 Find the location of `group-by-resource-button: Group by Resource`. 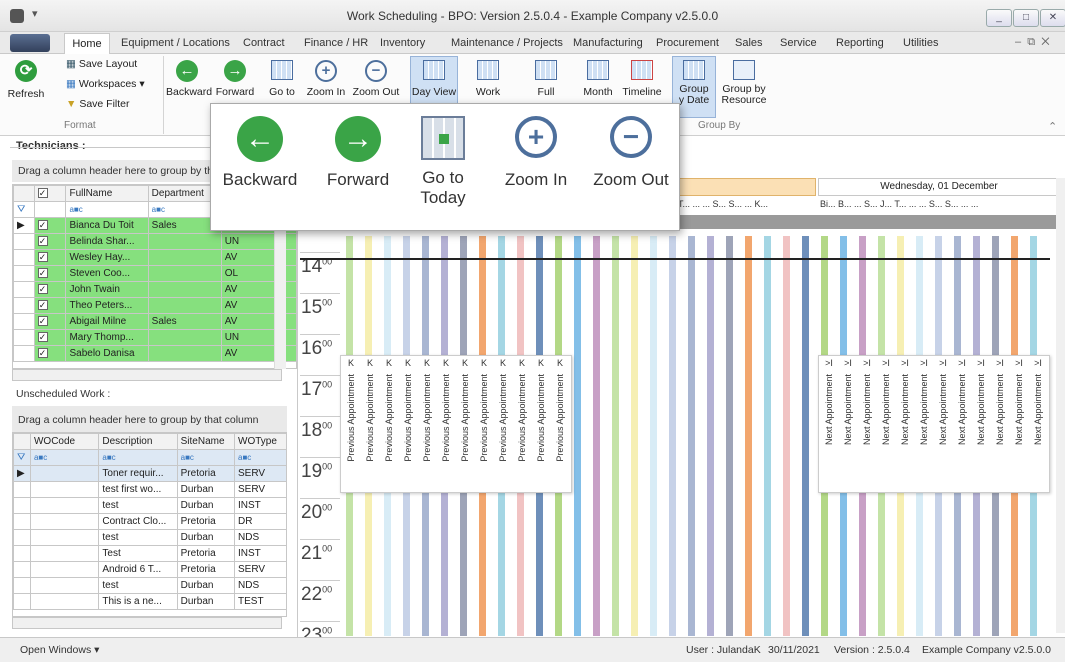

group-by-resource-button: Group by Resource is located at coordinates (744, 83).